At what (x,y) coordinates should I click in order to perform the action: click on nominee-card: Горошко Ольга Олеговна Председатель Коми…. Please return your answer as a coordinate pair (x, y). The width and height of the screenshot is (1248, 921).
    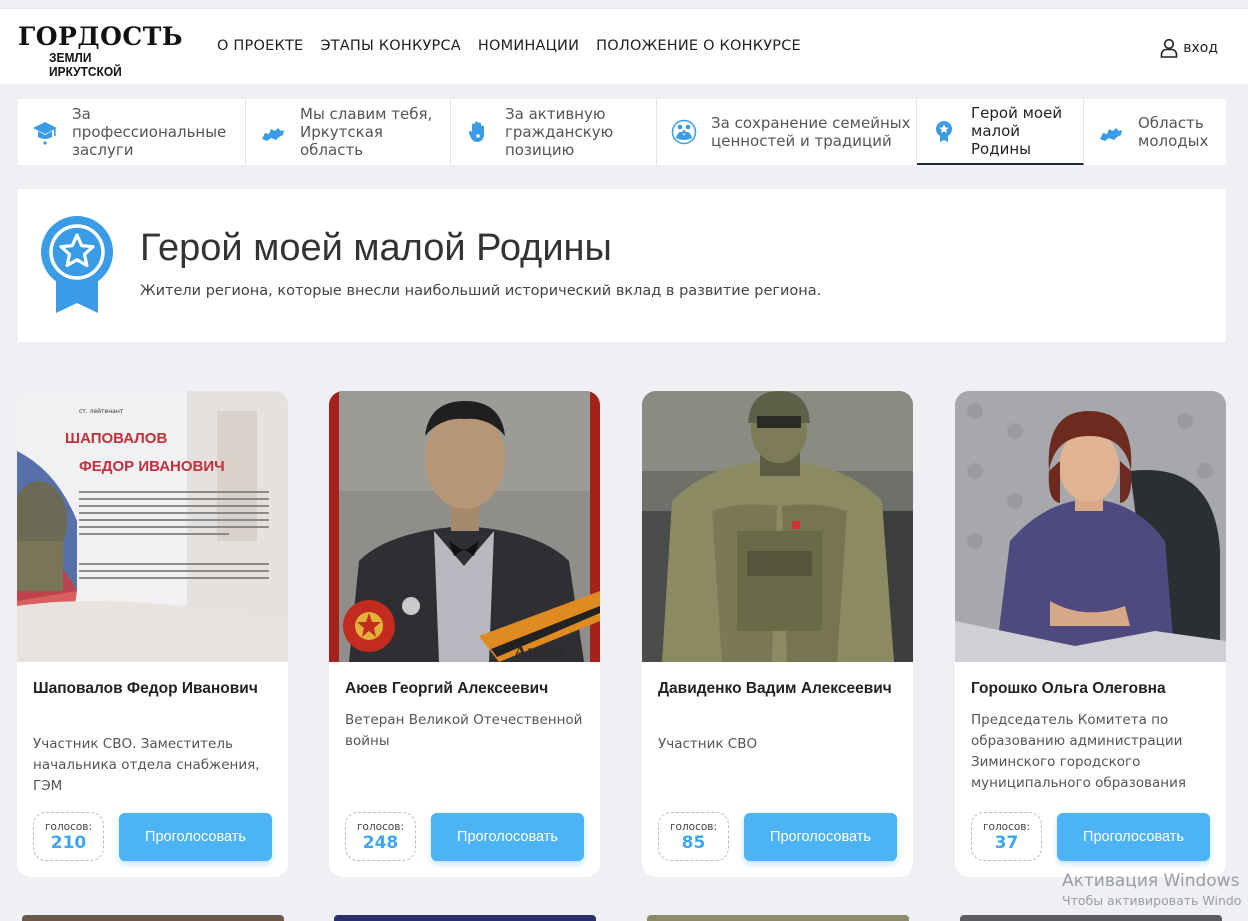
    Looking at the image, I should click on (1090, 634).